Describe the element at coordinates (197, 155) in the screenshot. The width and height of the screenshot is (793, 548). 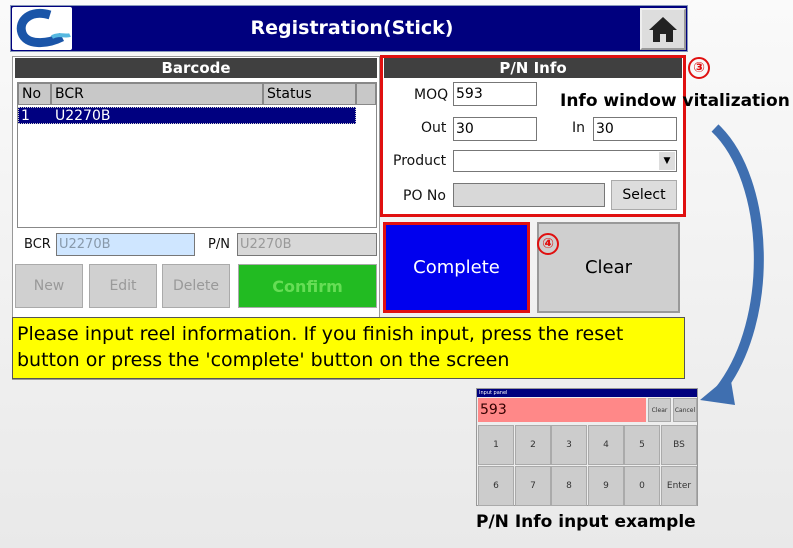
I see `barcode-list: No BCR Status 1 U2270B` at that location.